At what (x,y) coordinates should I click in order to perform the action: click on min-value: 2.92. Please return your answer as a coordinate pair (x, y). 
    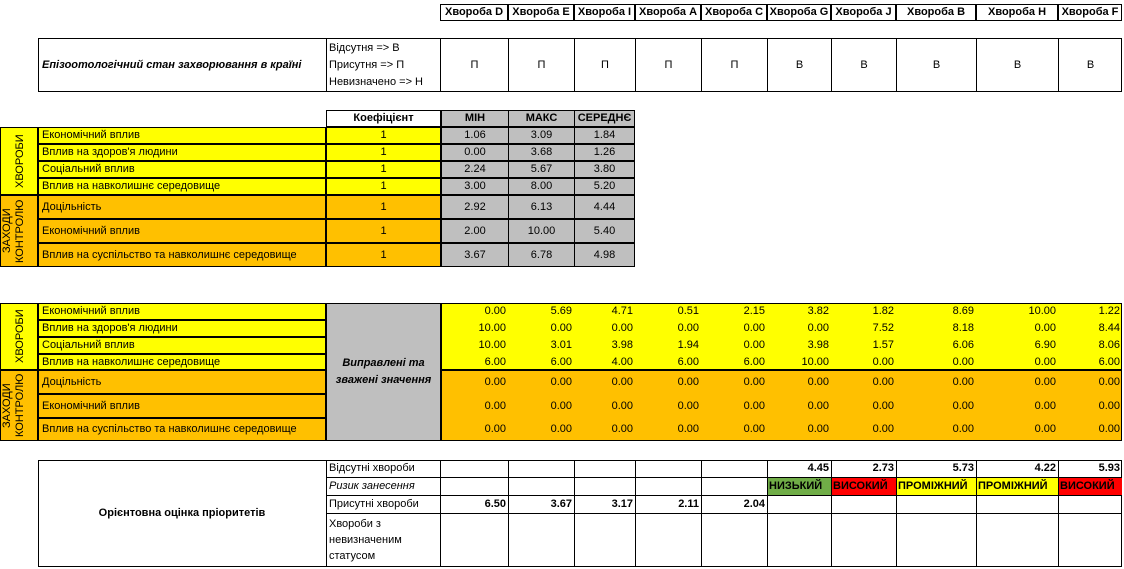
    Looking at the image, I should click on (475, 207).